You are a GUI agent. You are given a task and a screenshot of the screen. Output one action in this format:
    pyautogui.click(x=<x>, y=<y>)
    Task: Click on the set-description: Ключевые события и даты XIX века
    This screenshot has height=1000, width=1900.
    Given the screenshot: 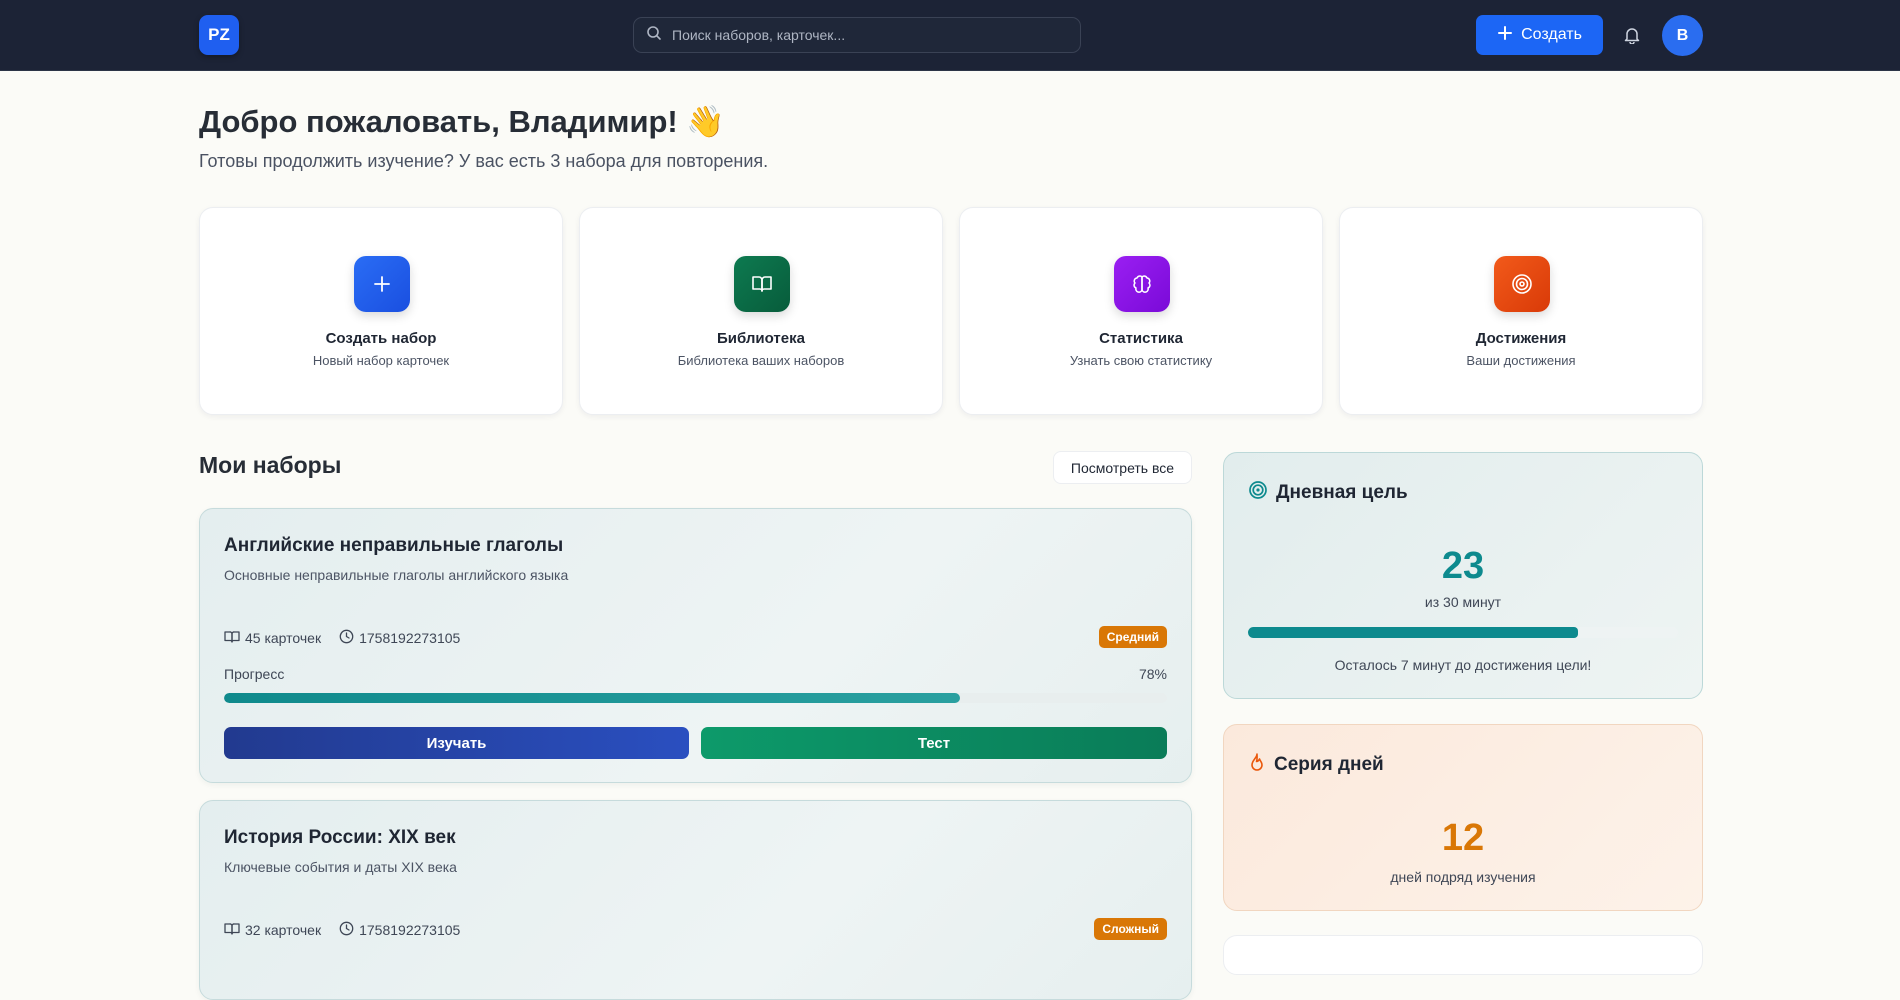 What is the action you would take?
    pyautogui.click(x=340, y=867)
    